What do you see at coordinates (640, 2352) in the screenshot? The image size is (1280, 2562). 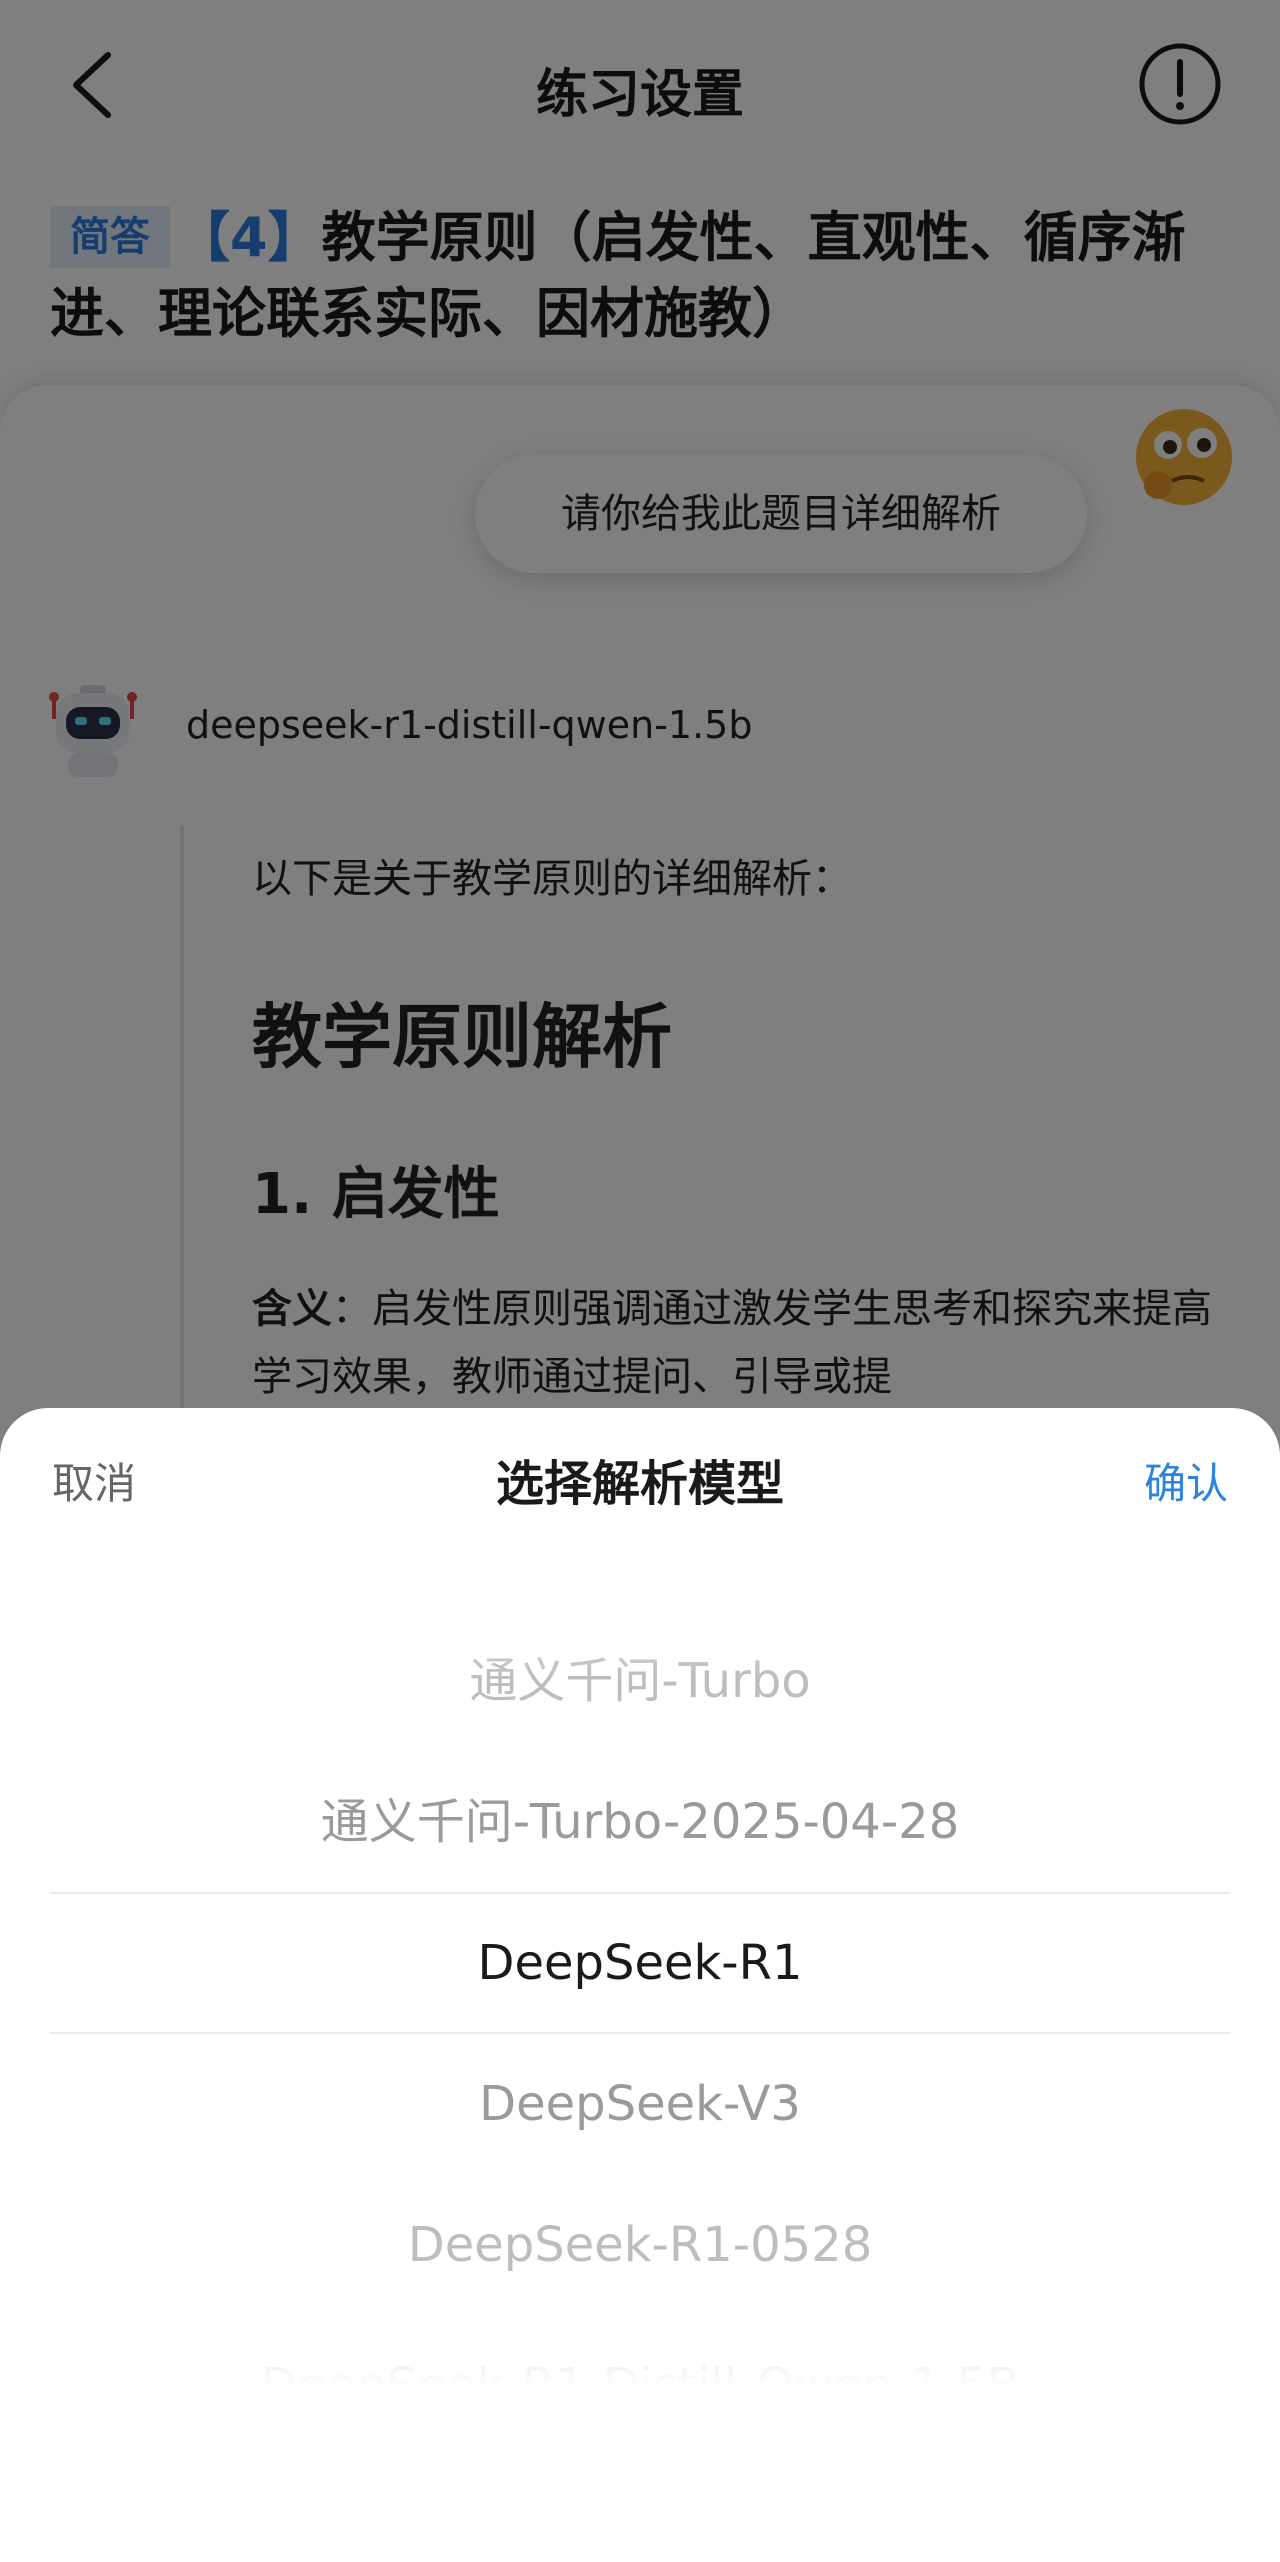 I see `picker-option: DeepSeek-R1-Distill-Qwen-1.5B` at bounding box center [640, 2352].